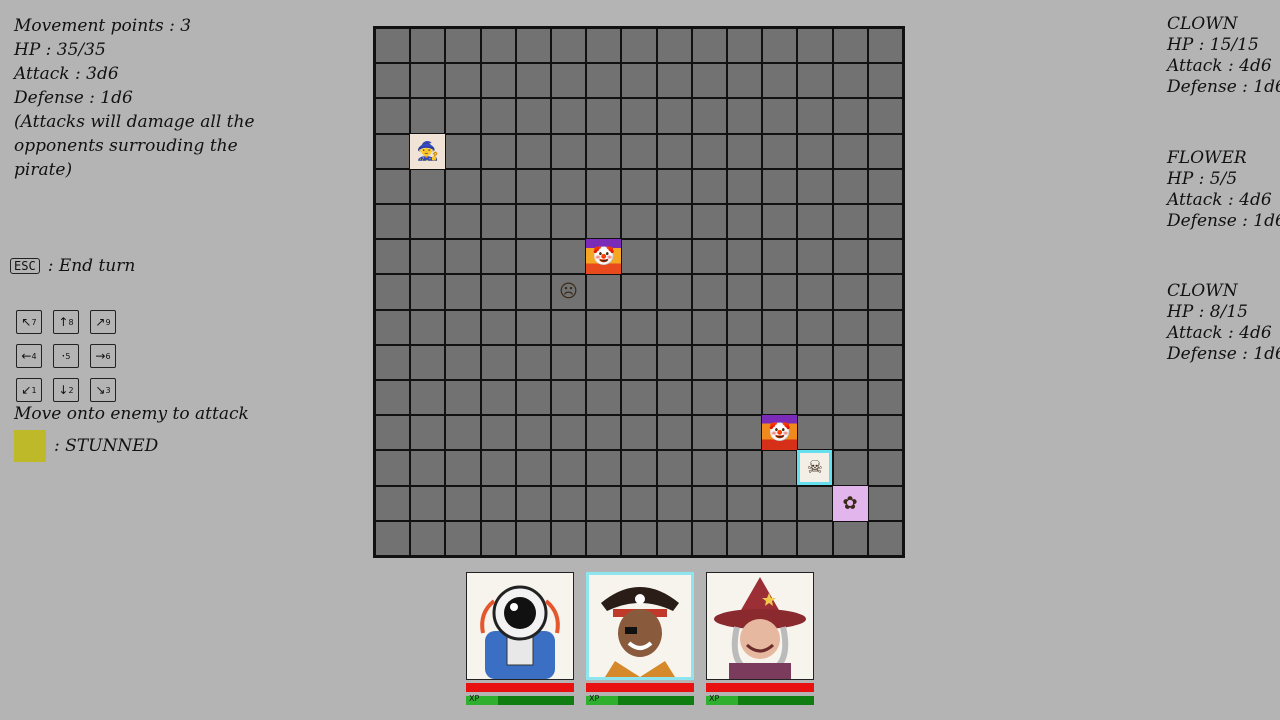 The image size is (1280, 720). I want to click on numpad-key-1: ↙ 1, so click(29, 390).